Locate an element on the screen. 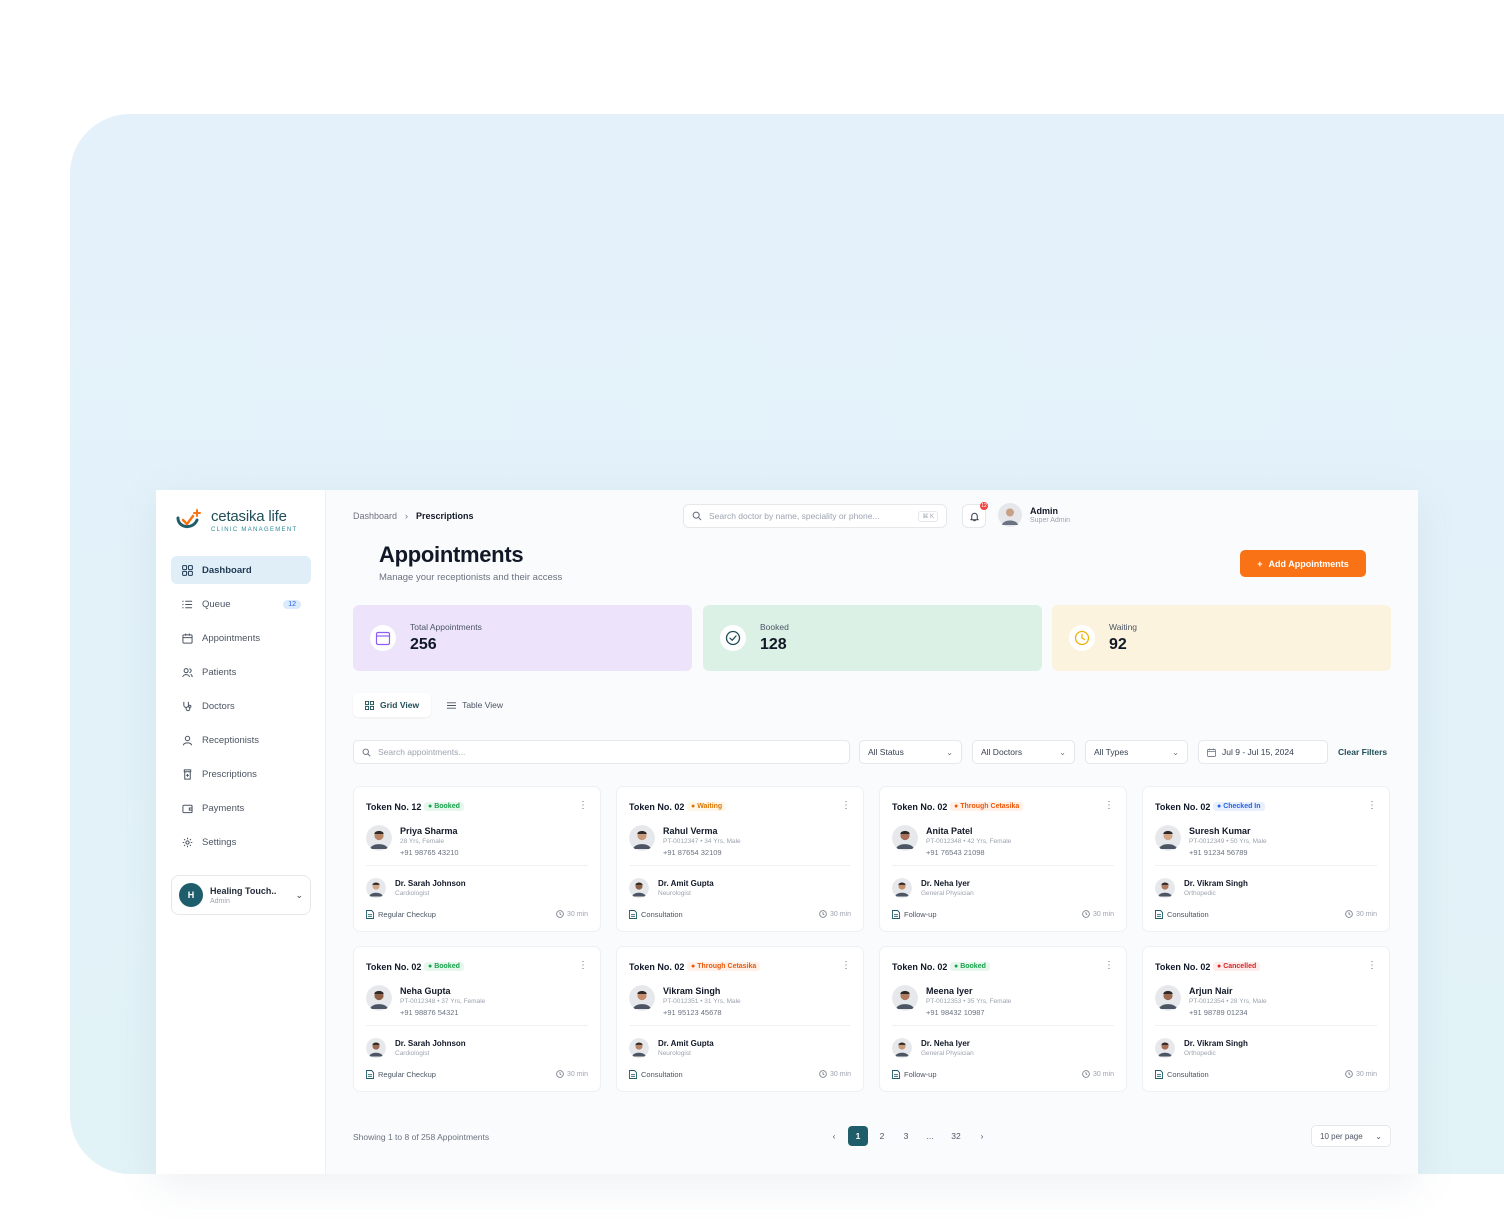 The image size is (1504, 1232). notifications-button: 12 is located at coordinates (975, 515).